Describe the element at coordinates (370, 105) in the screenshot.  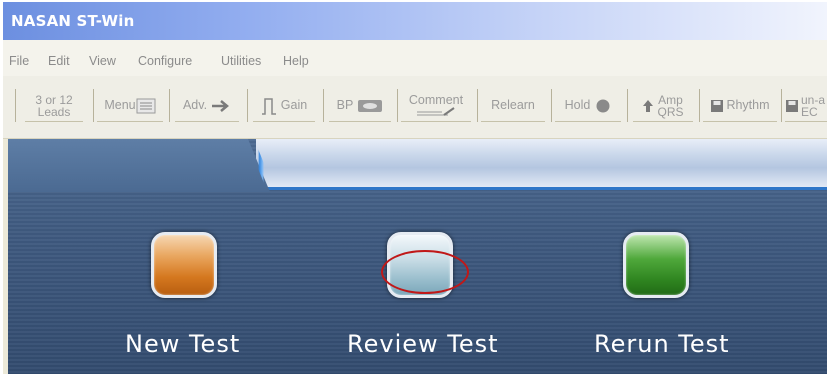
I see `bp-cuff-icon` at that location.